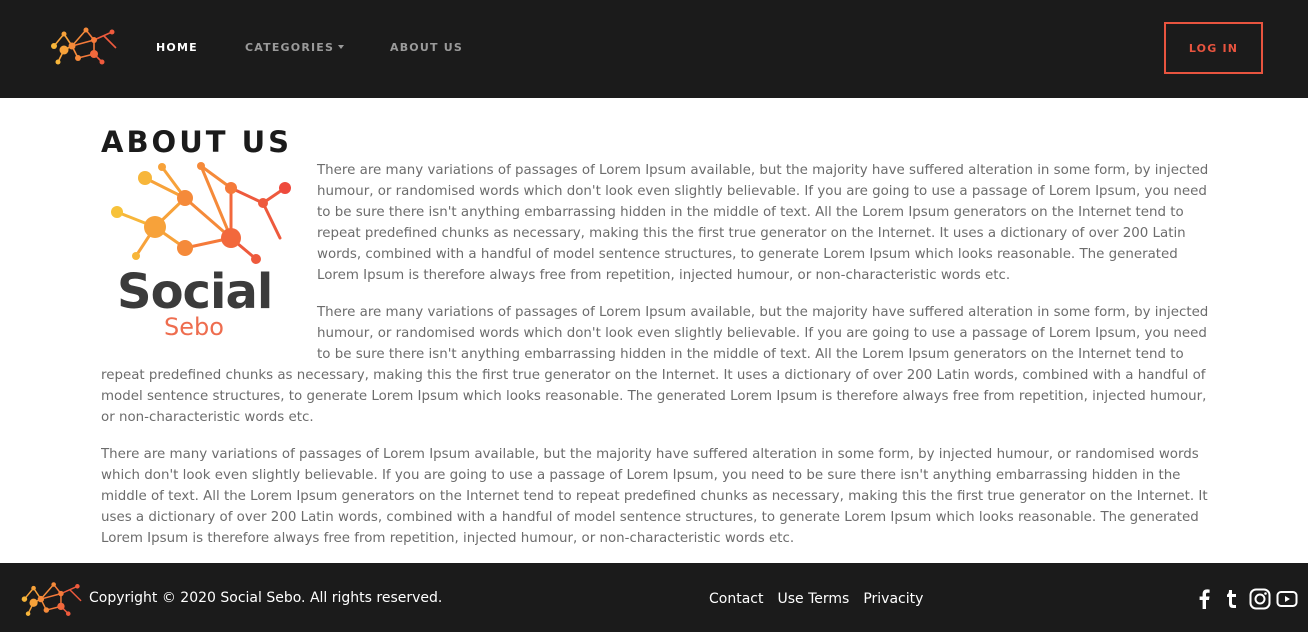 The height and width of the screenshot is (632, 1308). What do you see at coordinates (197, 142) in the screenshot?
I see `page-title: ABOUT US` at bounding box center [197, 142].